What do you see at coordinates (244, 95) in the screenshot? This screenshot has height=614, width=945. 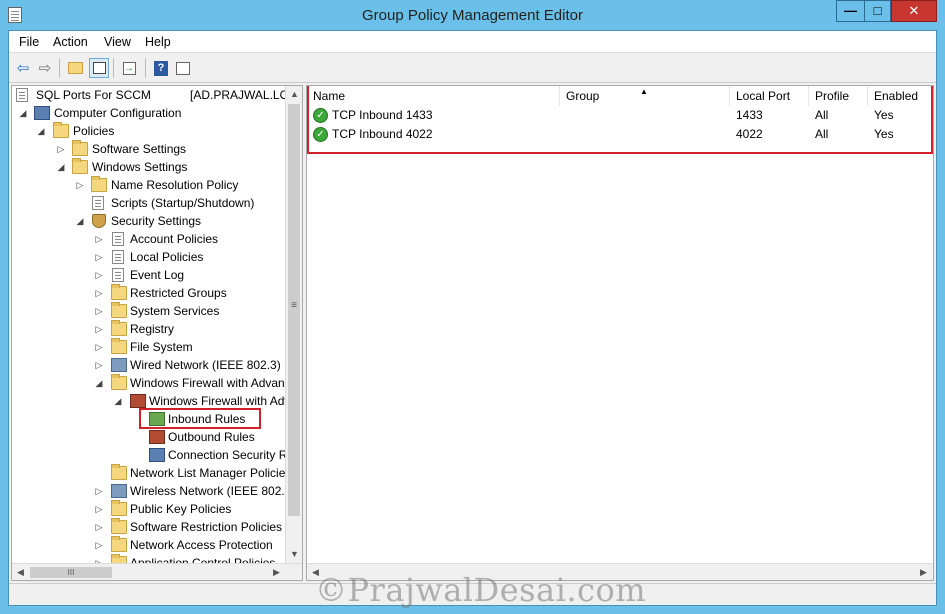 I see `tree-root-domain: [AD.PRAJWAL.LOC` at bounding box center [244, 95].